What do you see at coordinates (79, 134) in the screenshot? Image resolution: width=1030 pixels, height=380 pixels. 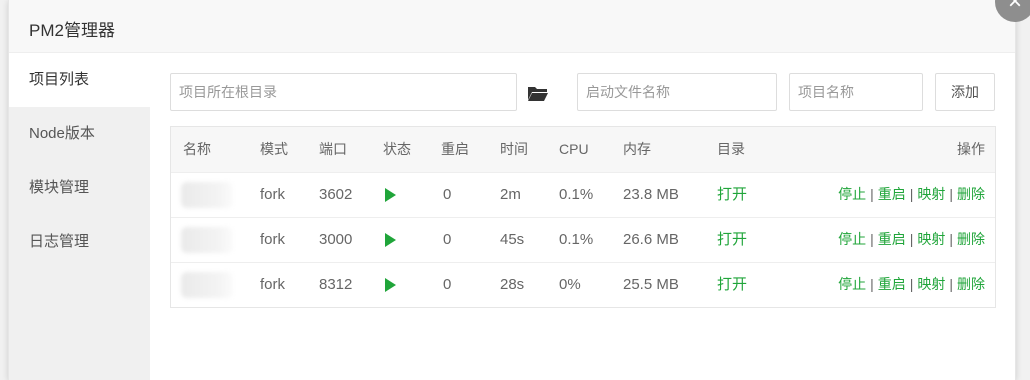 I see `sidebar-item-node-version: Node版本` at bounding box center [79, 134].